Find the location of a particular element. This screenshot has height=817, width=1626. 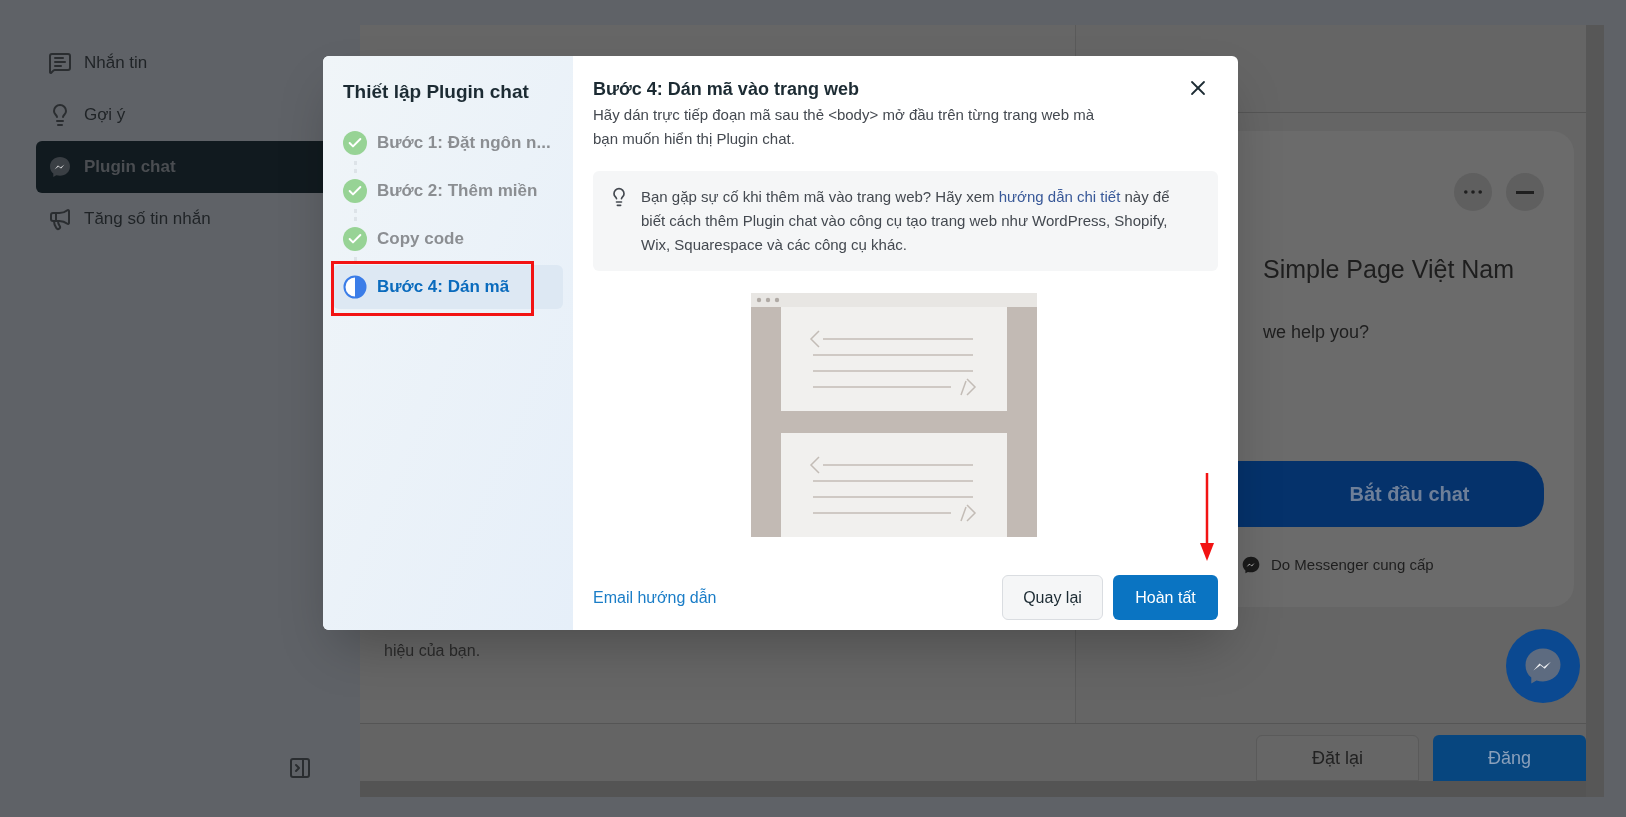

sidebar-title: Thiết lập Plugin chat is located at coordinates (436, 92).